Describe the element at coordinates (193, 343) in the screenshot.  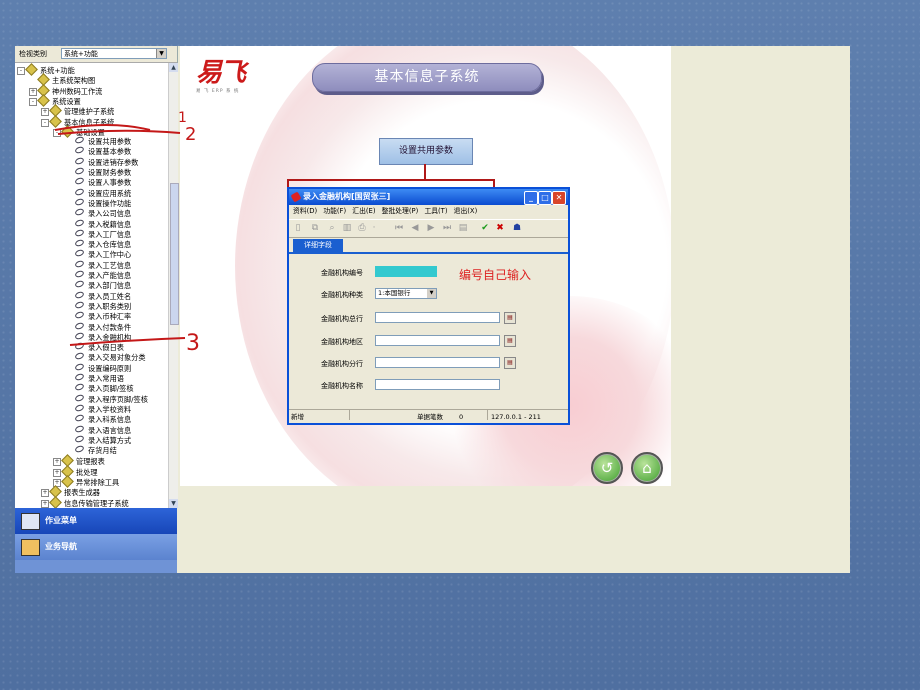
I see `annotation-3: 3` at that location.